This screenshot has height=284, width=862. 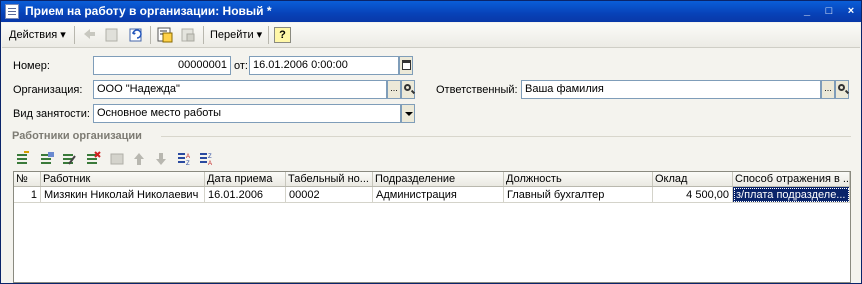 What do you see at coordinates (23, 158) in the screenshot?
I see `add-row-icon` at bounding box center [23, 158].